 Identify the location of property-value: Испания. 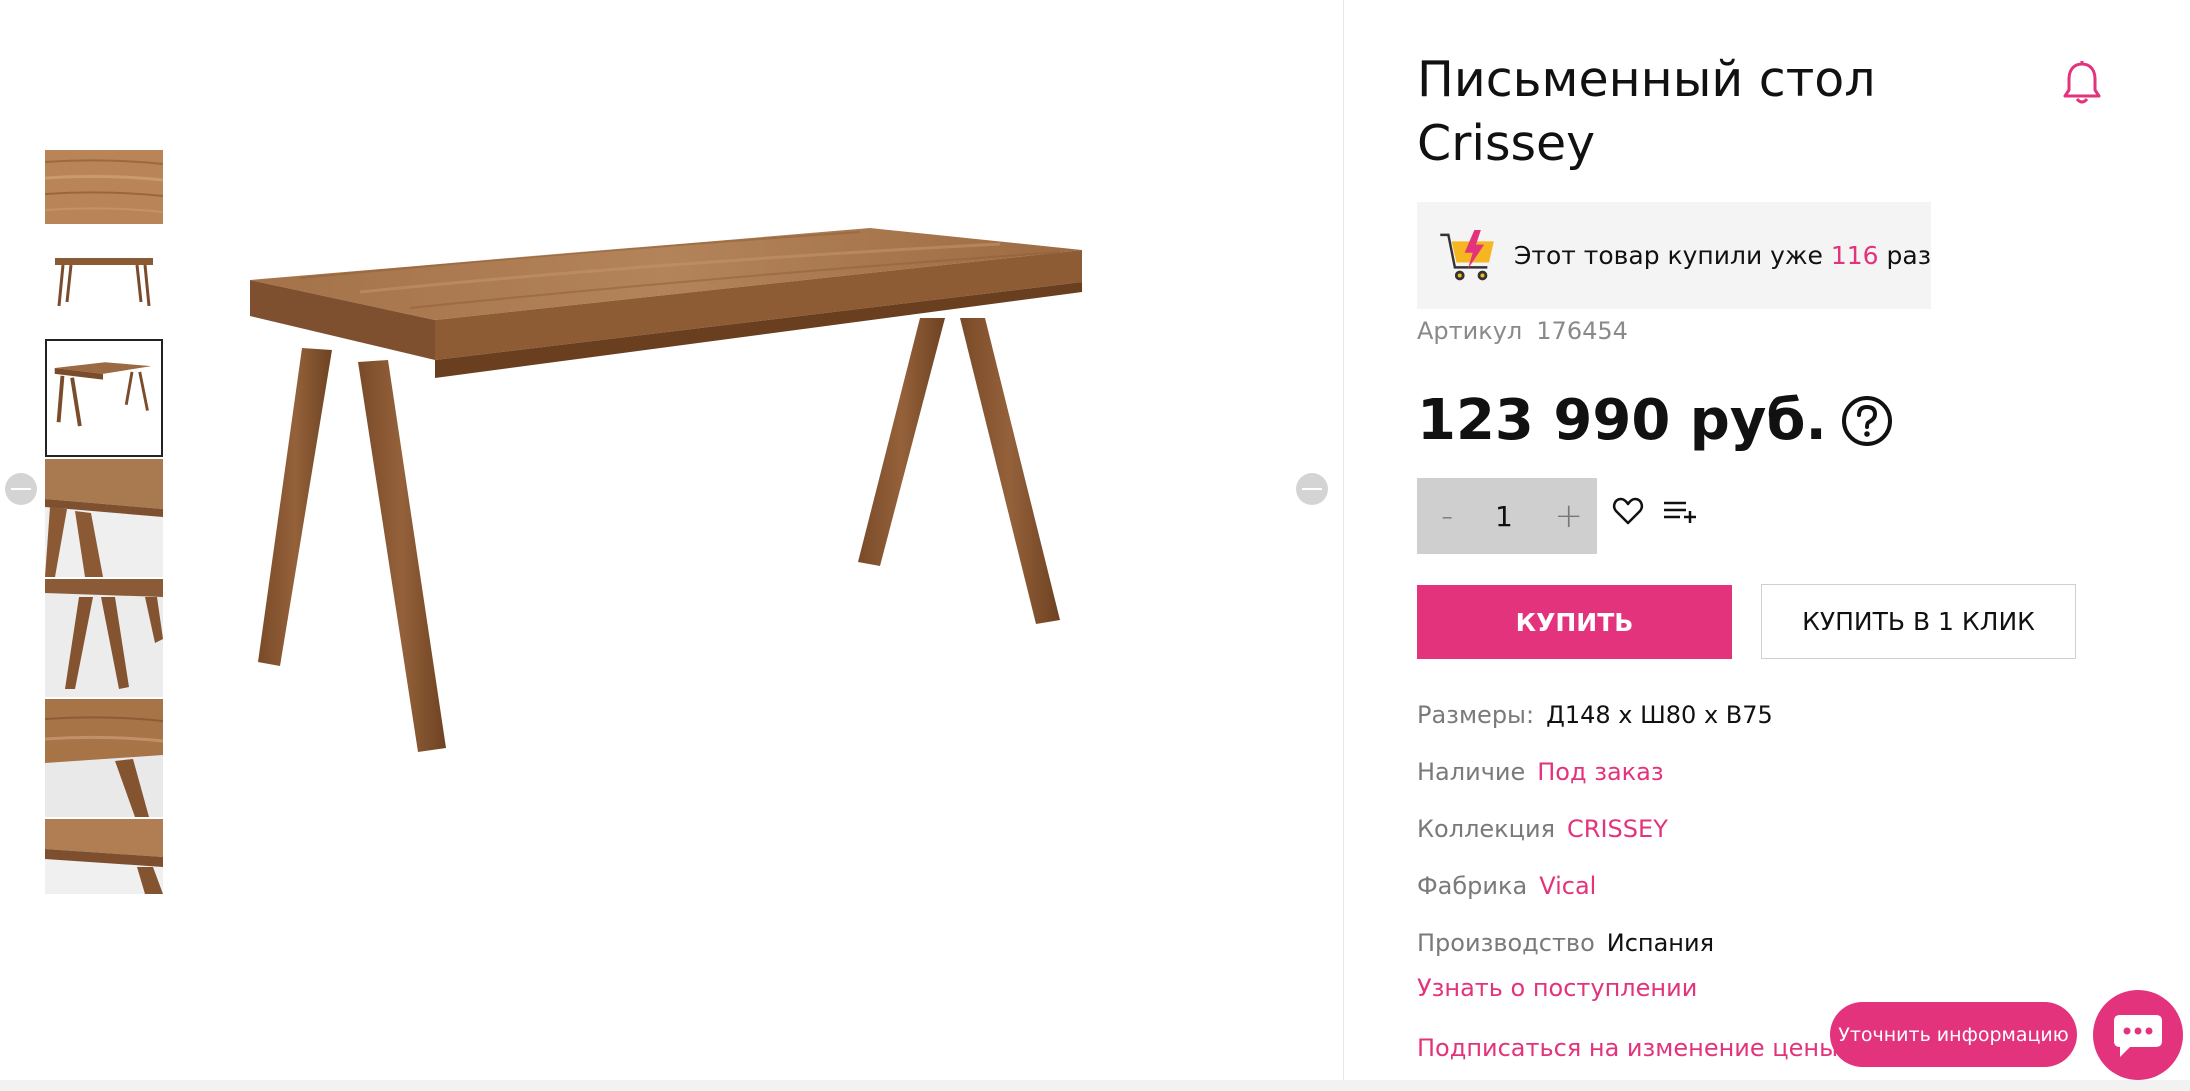
(1660, 942).